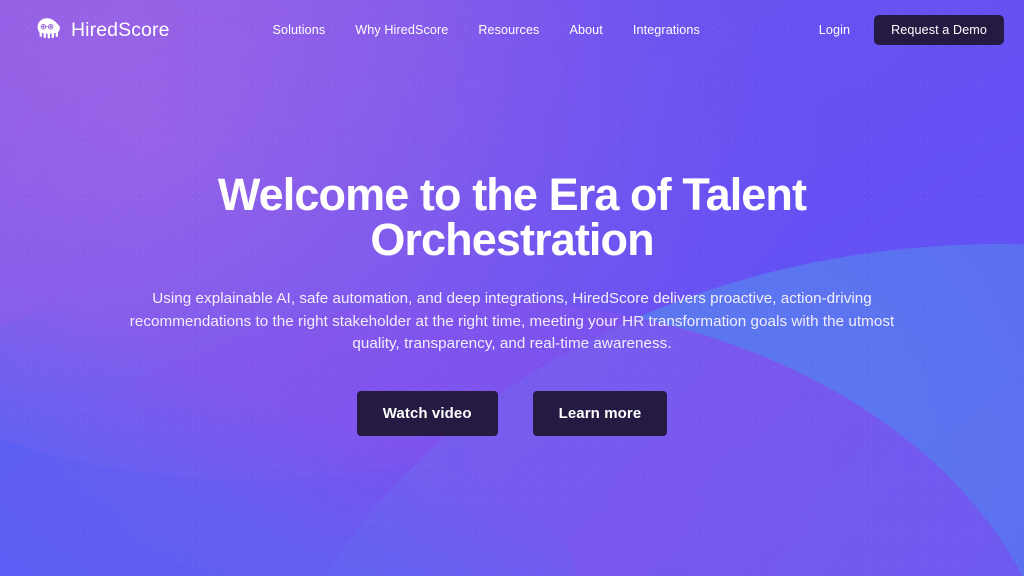  Describe the element at coordinates (427, 413) in the screenshot. I see `watch-video-button: Watch video` at that location.